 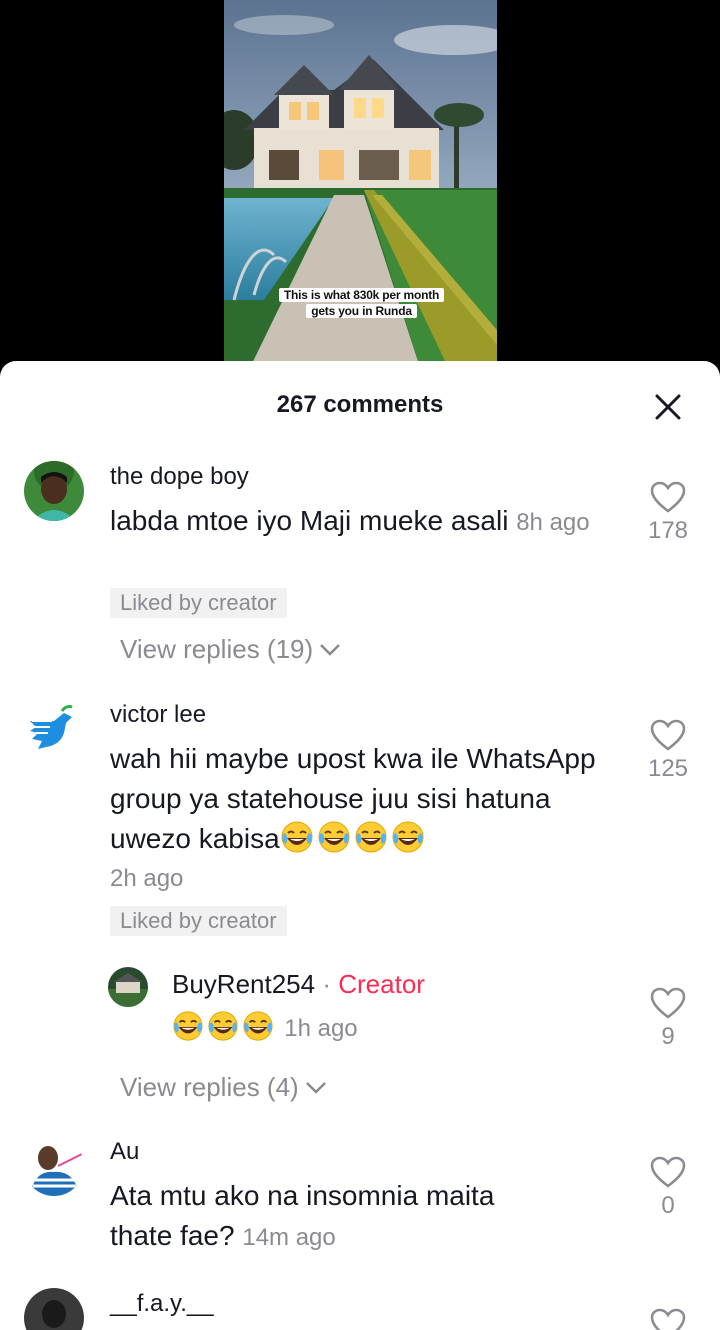 I want to click on comment-body-line-1: Ata mtu ako na insomnia maita, so click(x=302, y=1195).